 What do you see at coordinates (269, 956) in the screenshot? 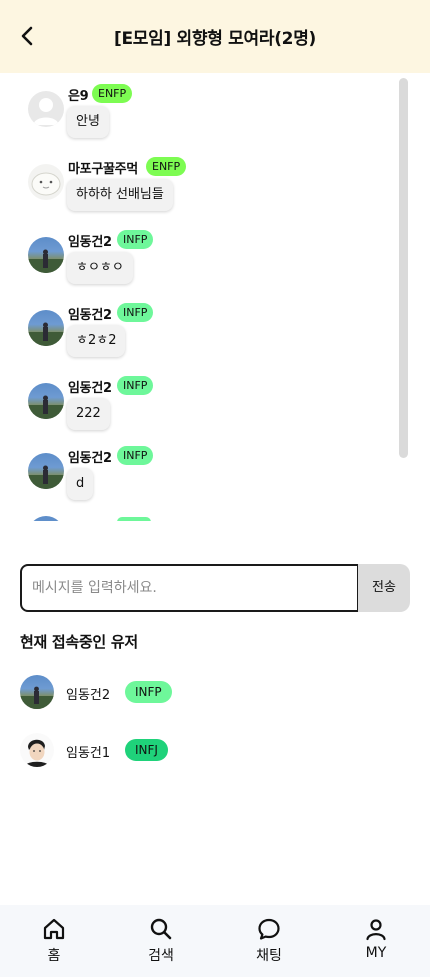
I see `tab-label: 채팅` at bounding box center [269, 956].